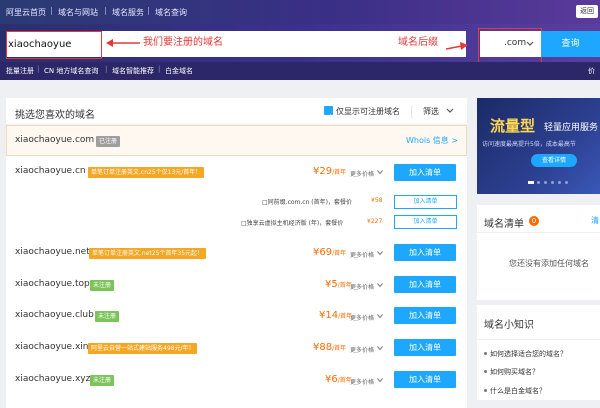 The height and width of the screenshot is (408, 600). I want to click on combo-offer-text: □独享云虚拟主机经济版 (年)，套餐价, so click(292, 222).